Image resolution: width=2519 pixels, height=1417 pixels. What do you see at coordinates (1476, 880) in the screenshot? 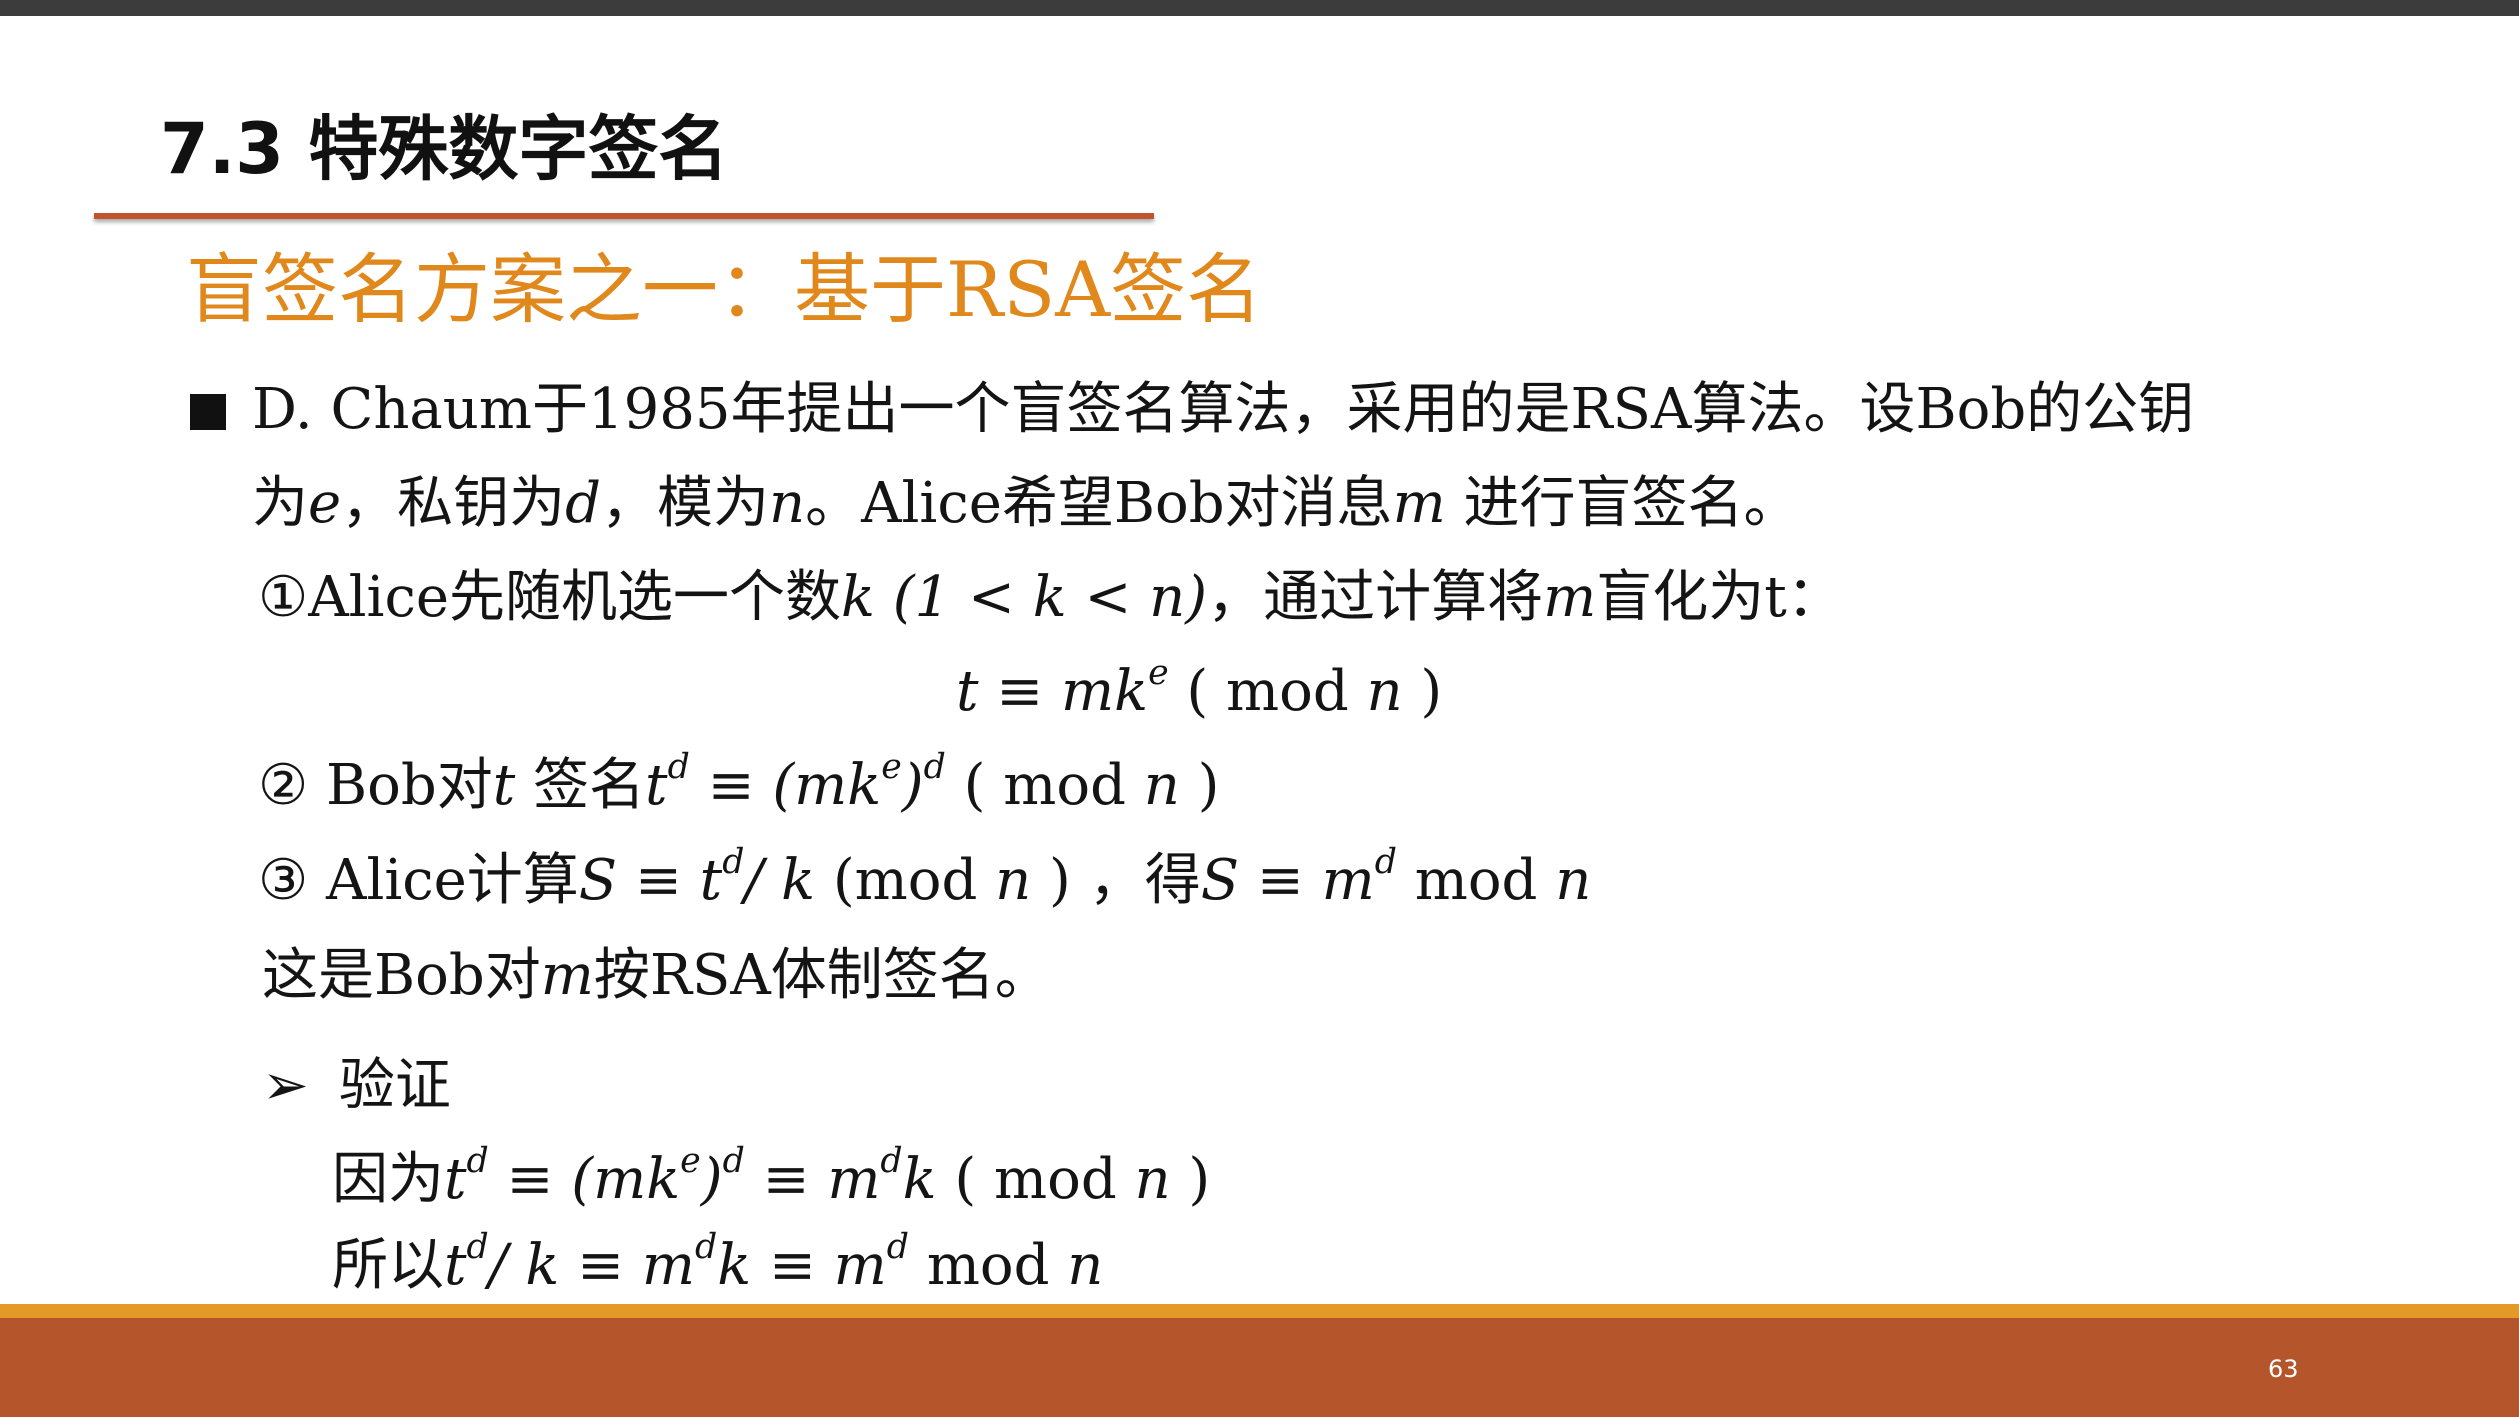
I see `step-text: mod` at bounding box center [1476, 880].